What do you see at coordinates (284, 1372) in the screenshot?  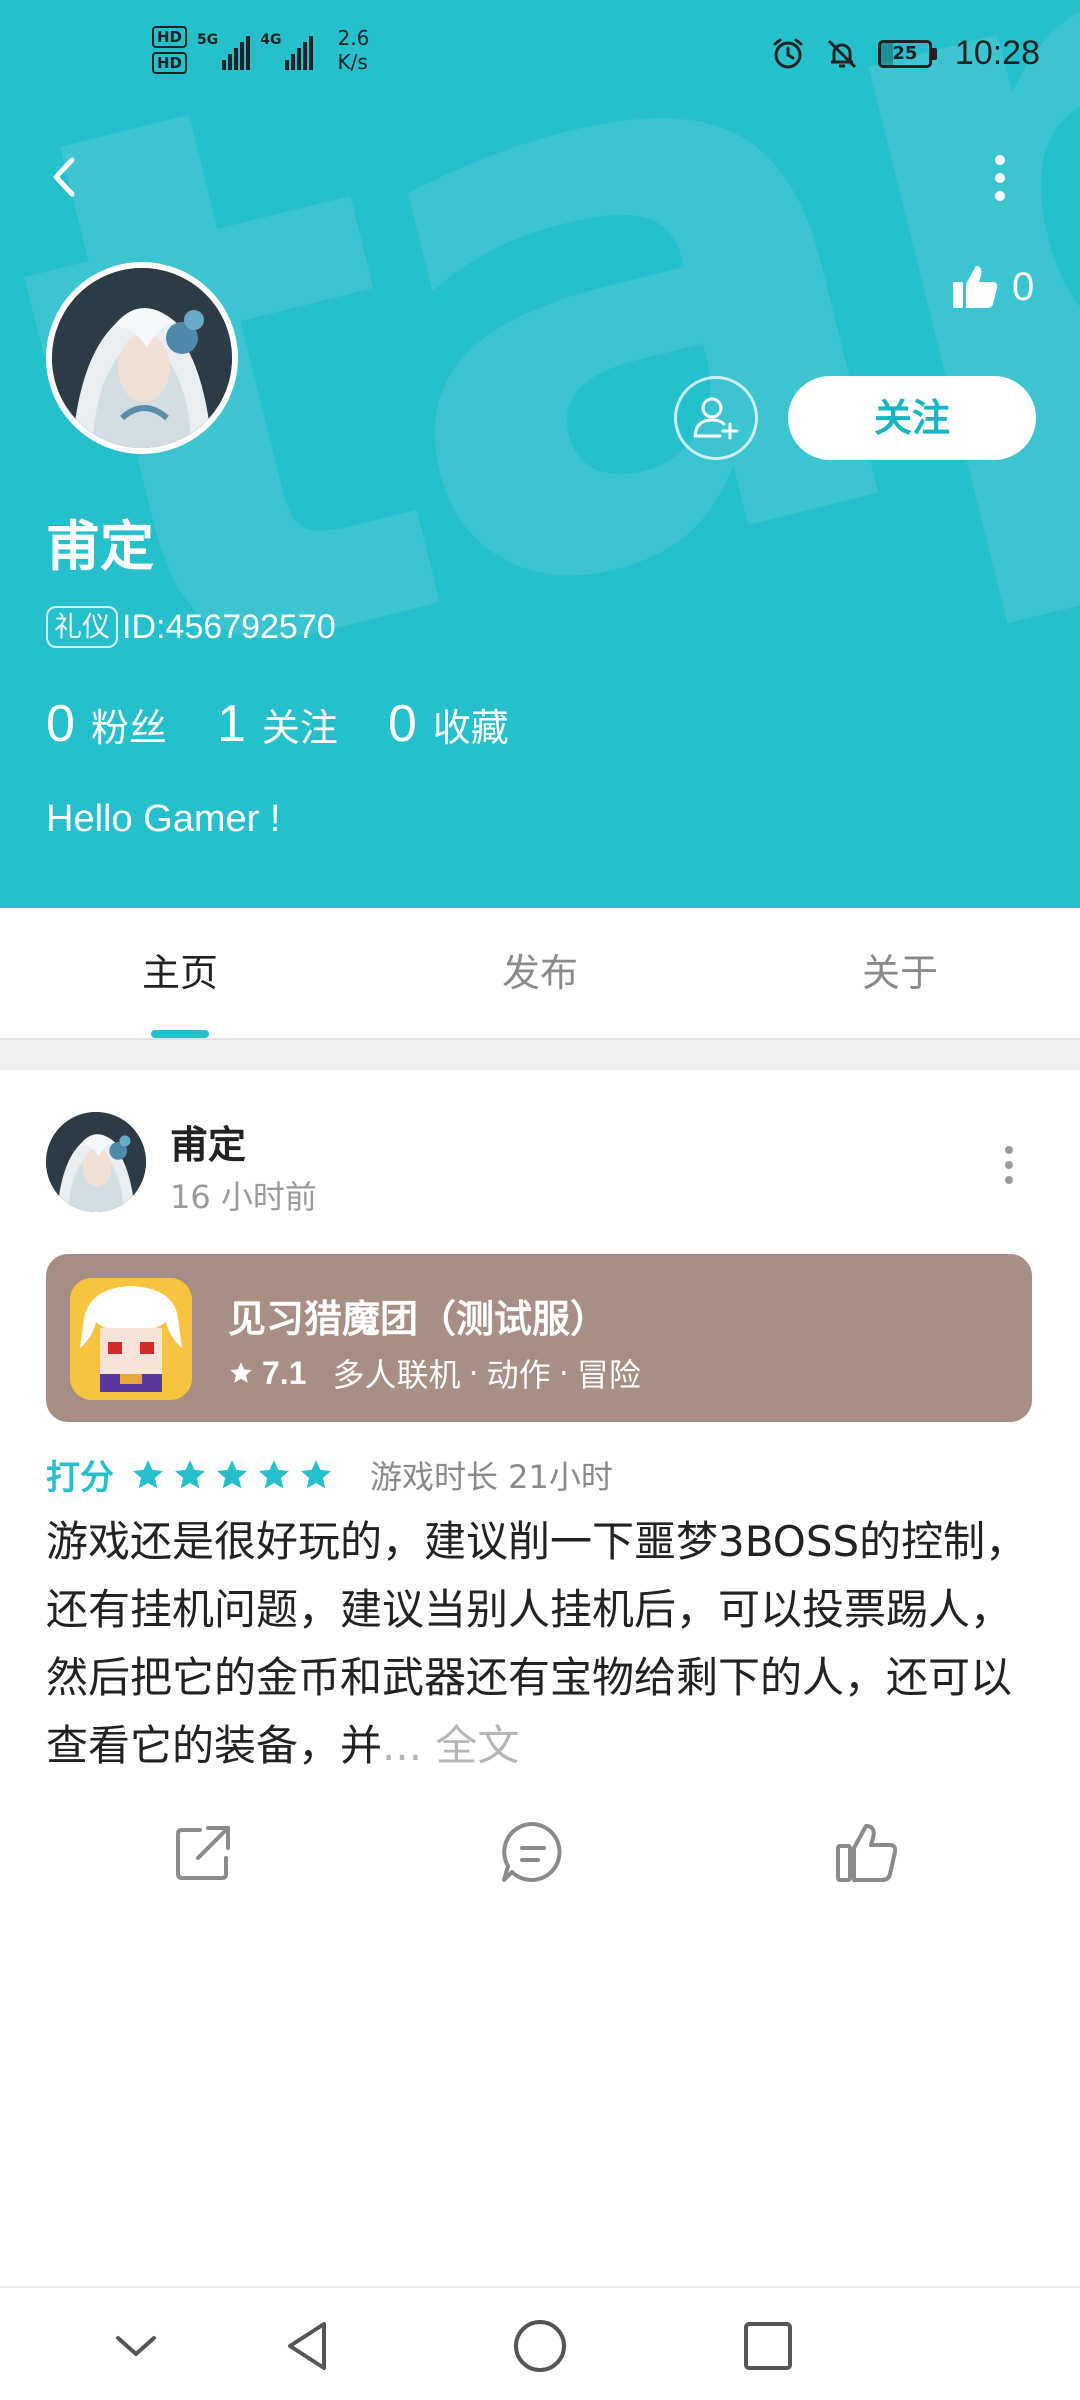 I see `game-score: 7.1` at bounding box center [284, 1372].